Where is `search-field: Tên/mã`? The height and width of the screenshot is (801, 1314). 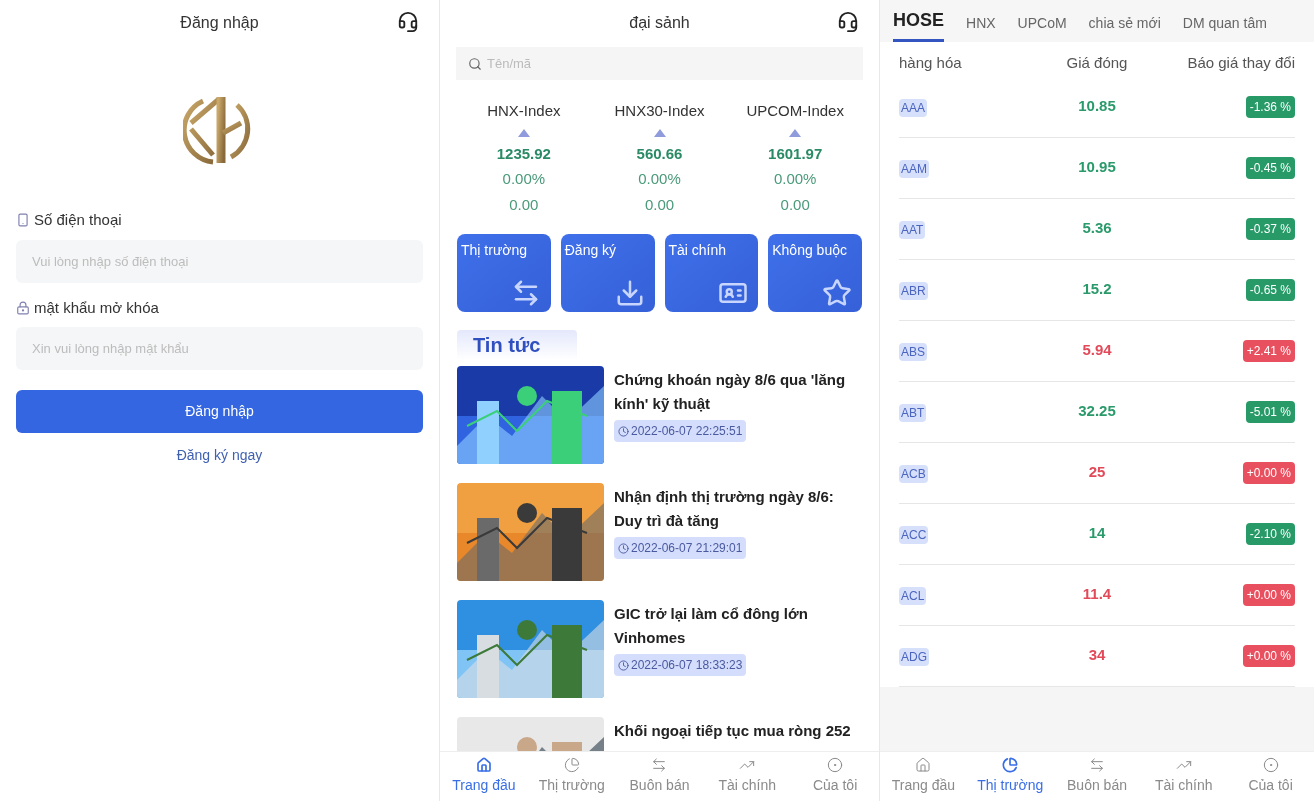 search-field: Tên/mã is located at coordinates (659, 63).